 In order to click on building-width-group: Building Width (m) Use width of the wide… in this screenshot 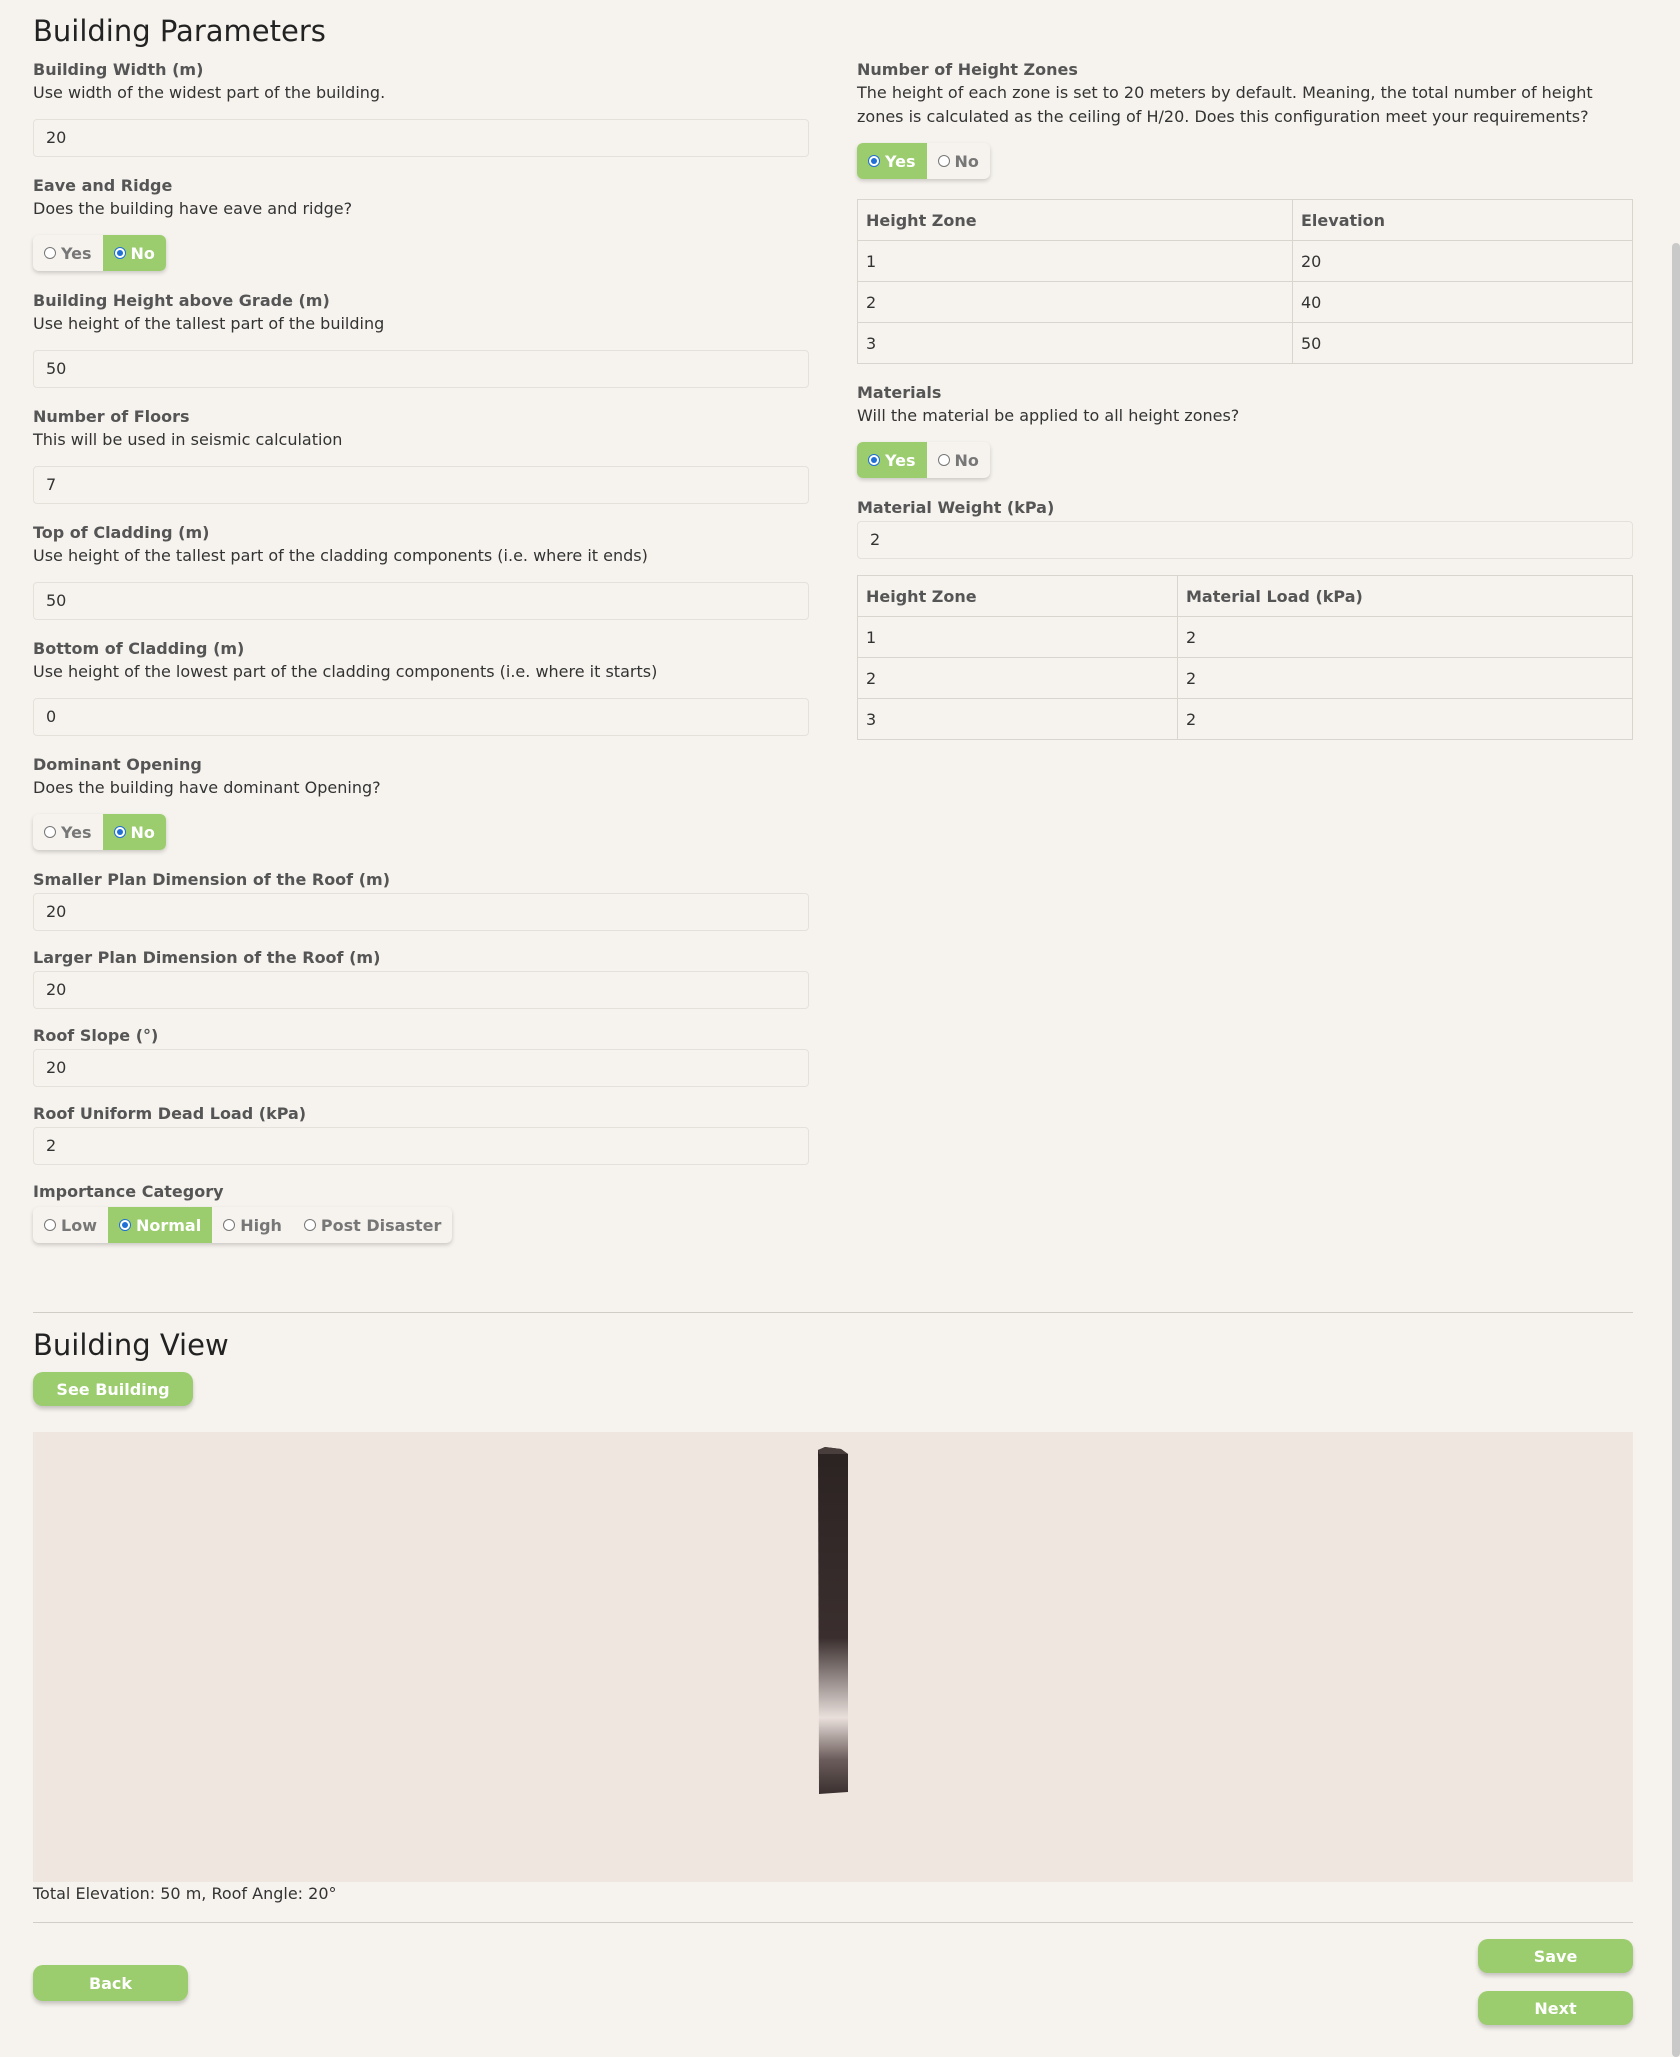, I will do `click(421, 108)`.